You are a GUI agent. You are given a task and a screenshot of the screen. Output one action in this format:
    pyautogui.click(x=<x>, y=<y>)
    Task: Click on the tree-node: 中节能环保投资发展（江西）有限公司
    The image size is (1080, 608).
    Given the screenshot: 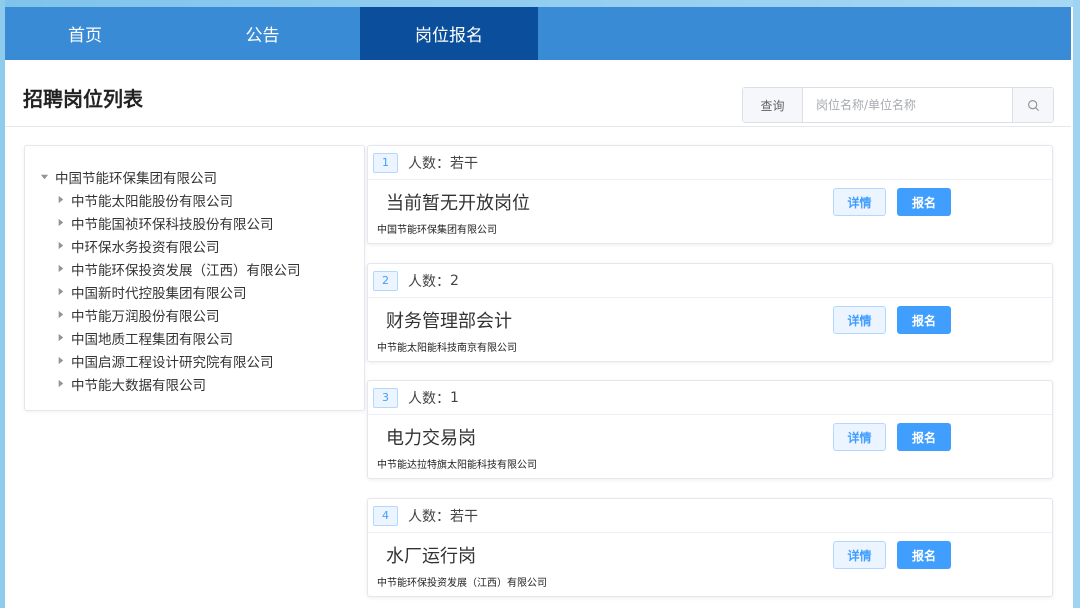 What is the action you would take?
    pyautogui.click(x=194, y=268)
    